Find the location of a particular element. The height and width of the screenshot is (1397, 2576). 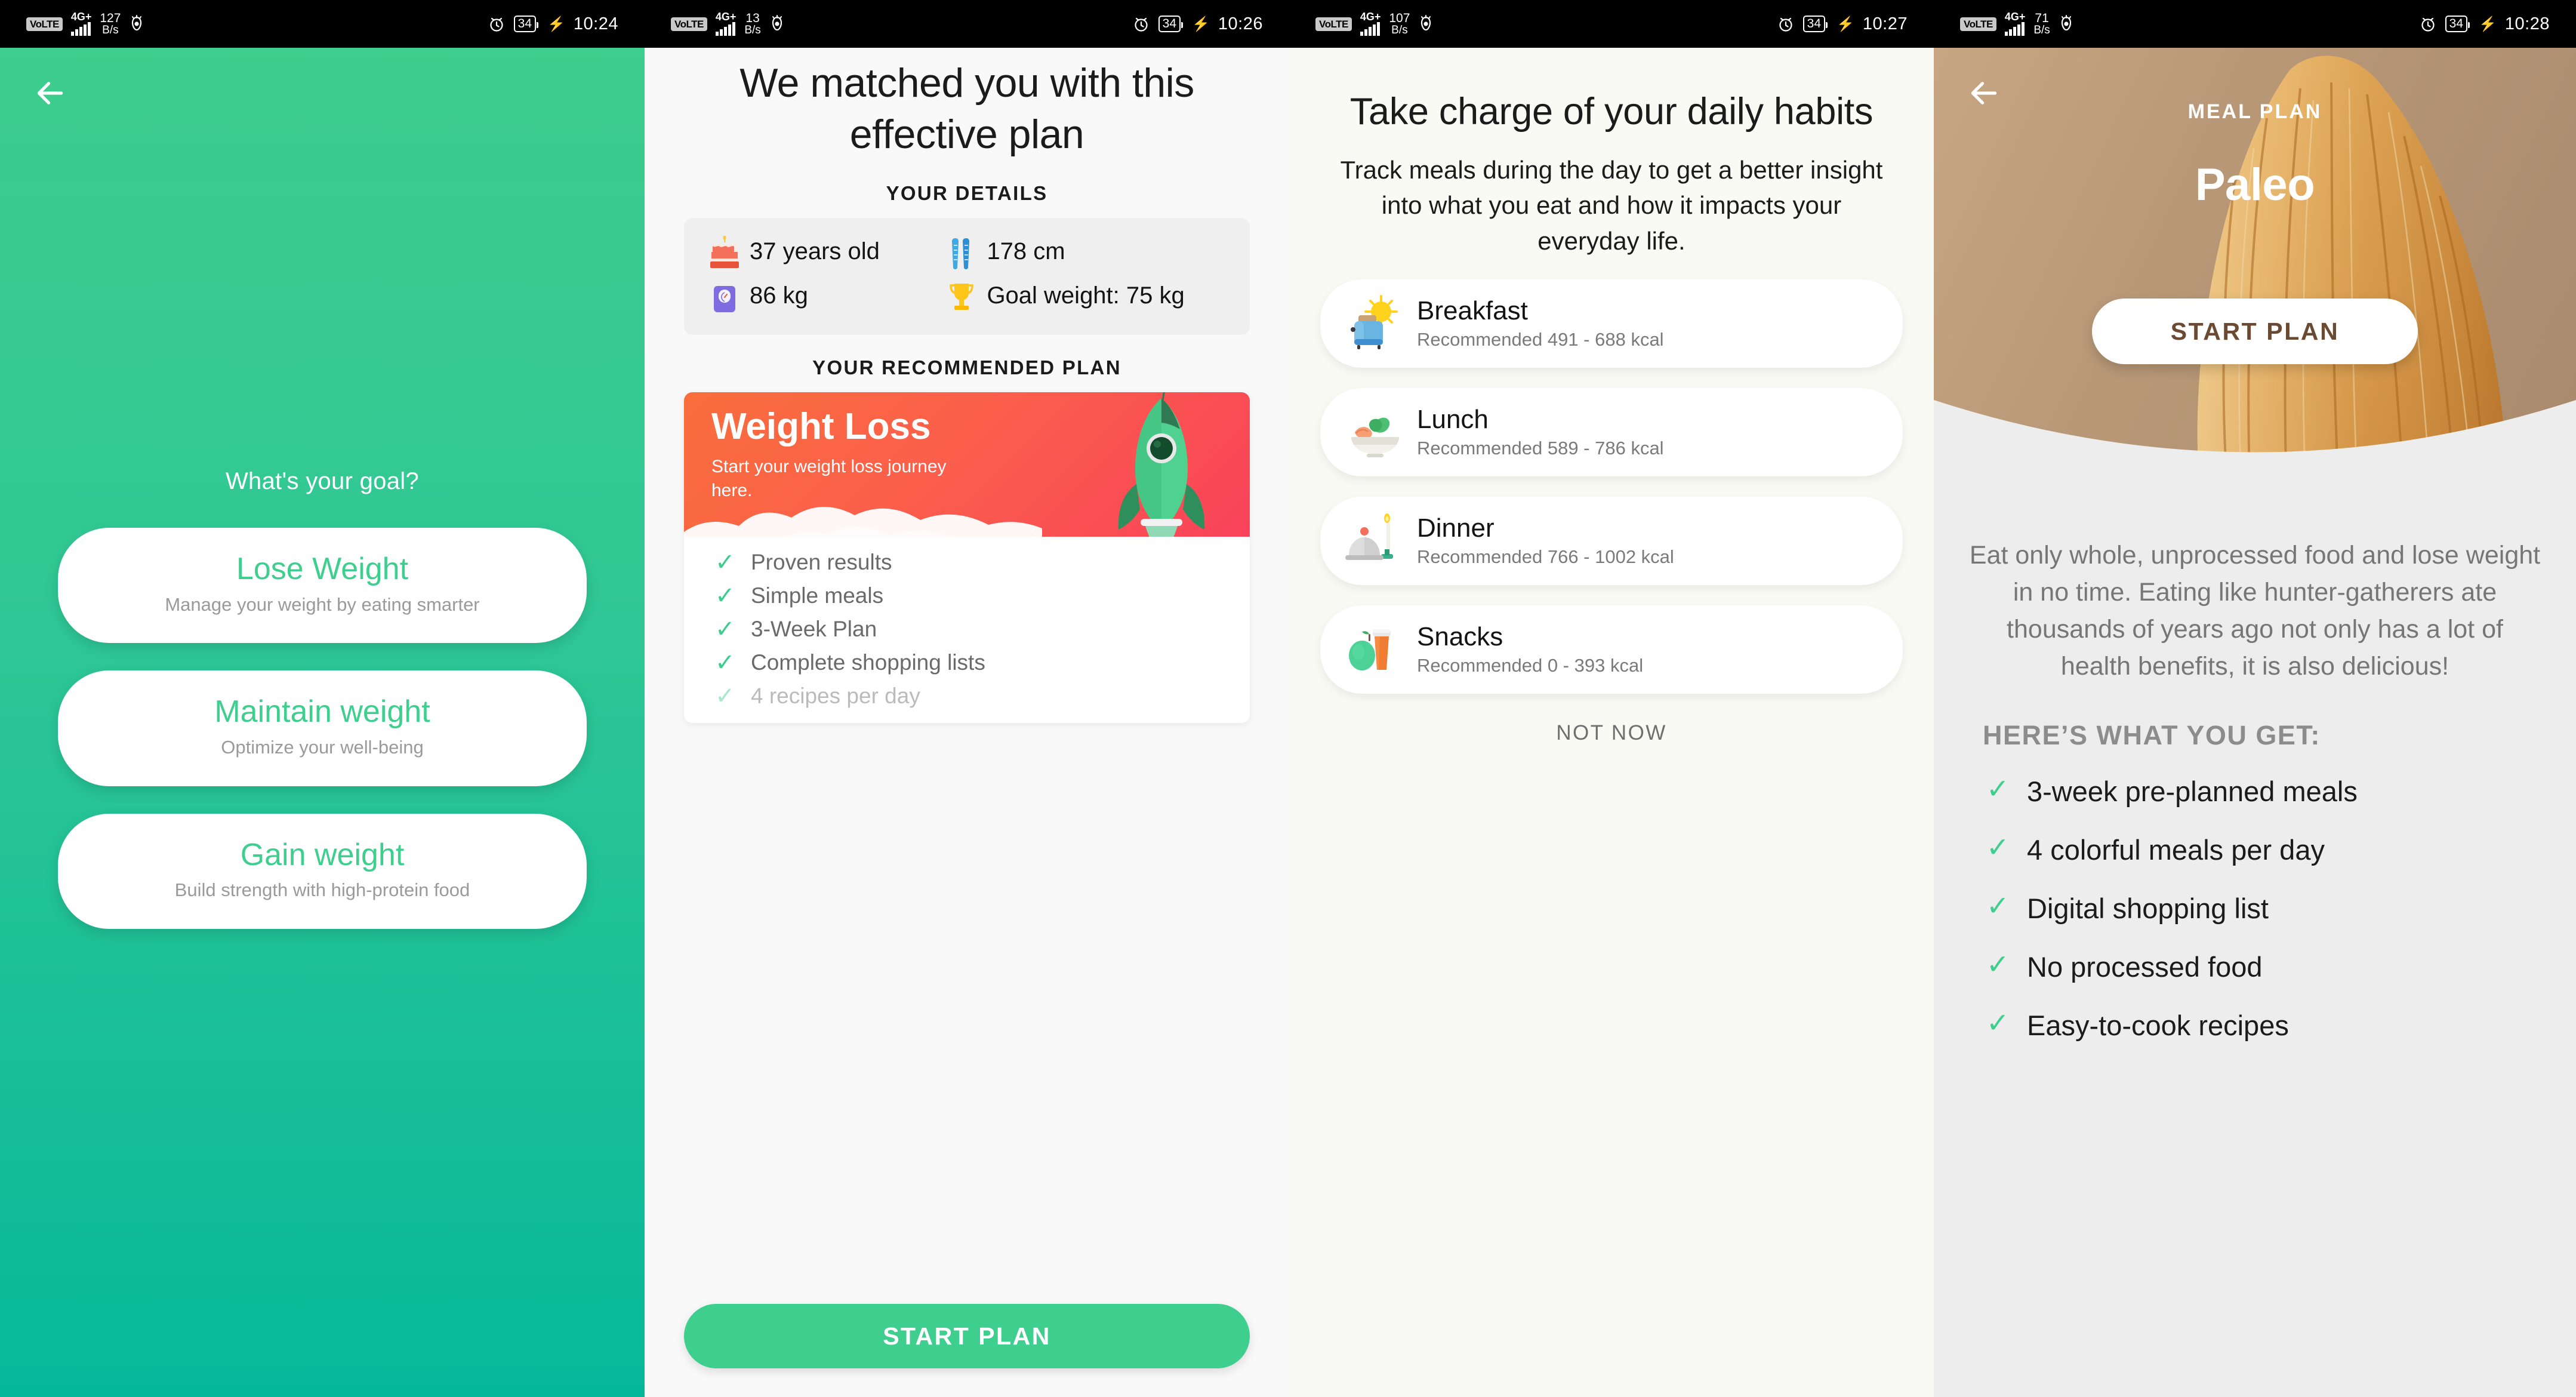

benefit-label: 3-week pre-planned meals is located at coordinates (2192, 791).